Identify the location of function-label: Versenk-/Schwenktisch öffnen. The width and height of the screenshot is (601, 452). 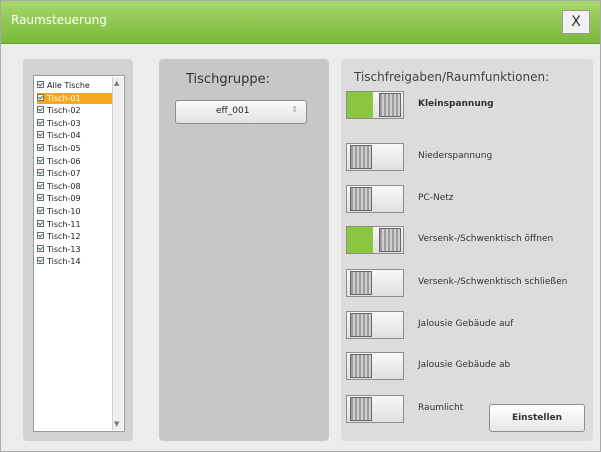
(486, 239).